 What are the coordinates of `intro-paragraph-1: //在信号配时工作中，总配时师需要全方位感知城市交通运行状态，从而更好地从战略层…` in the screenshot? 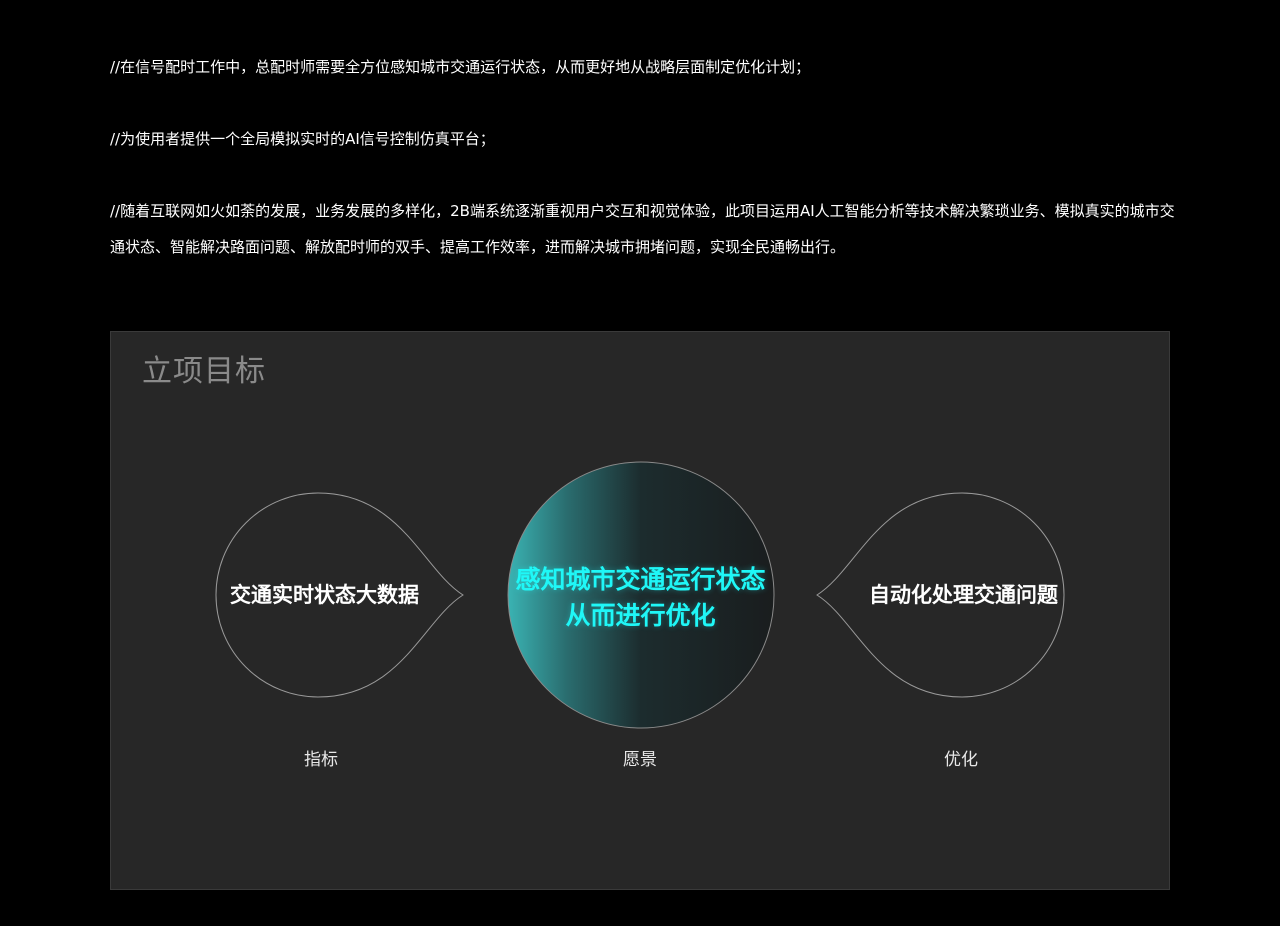 It's located at (460, 67).